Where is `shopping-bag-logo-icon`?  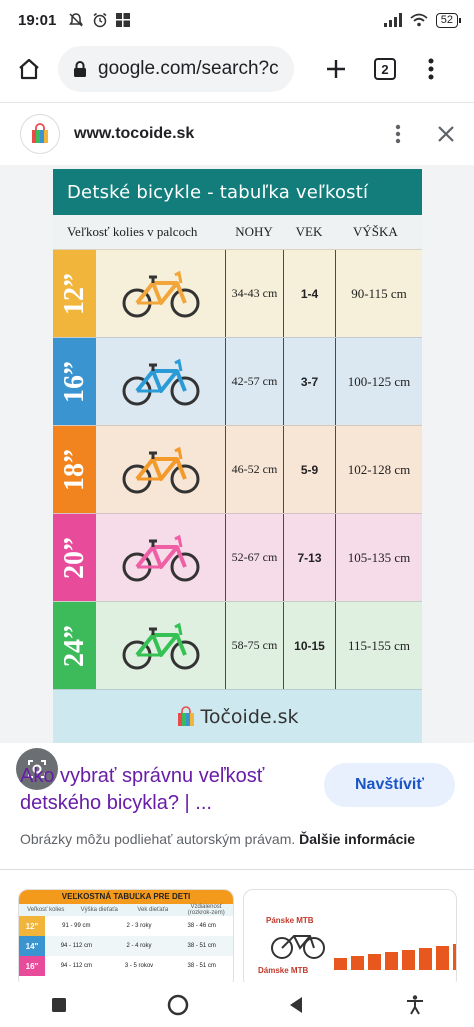
shopping-bag-logo-icon is located at coordinates (40, 133).